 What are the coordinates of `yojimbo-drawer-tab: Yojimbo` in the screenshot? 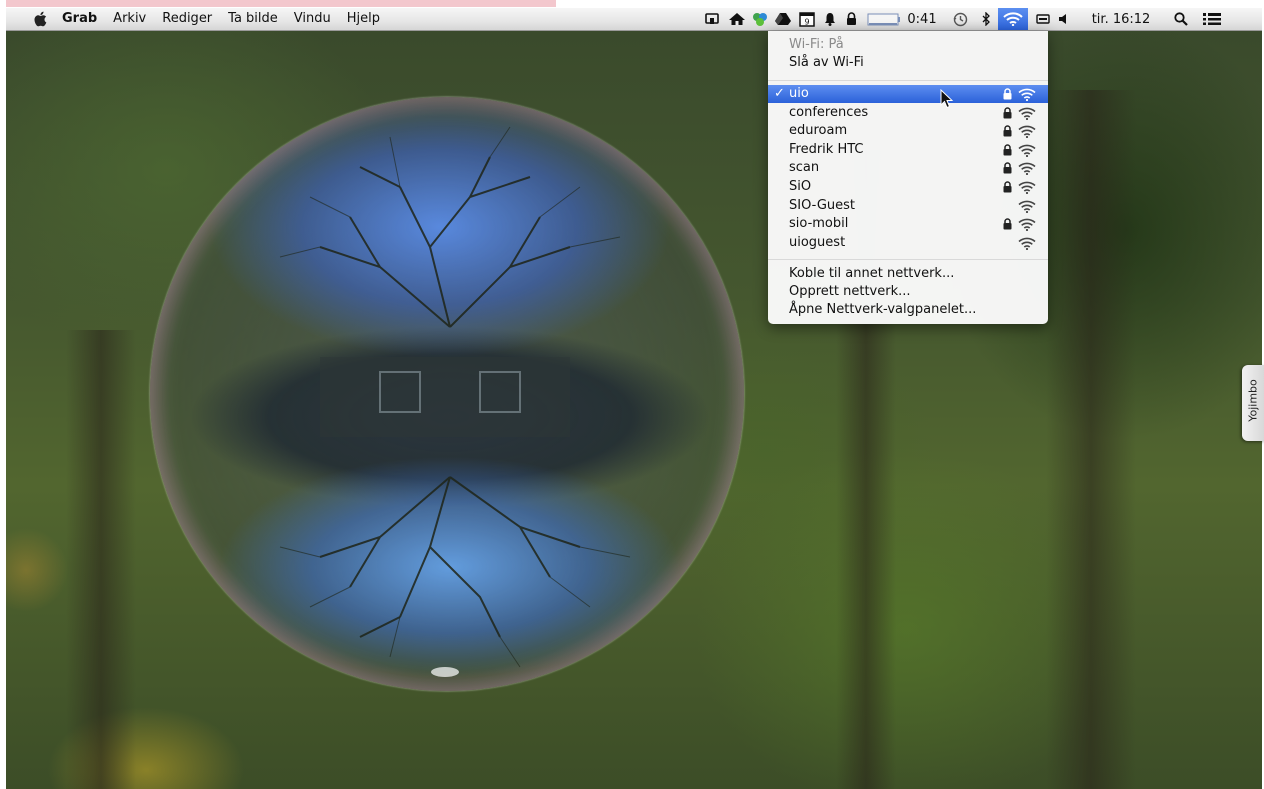 It's located at (1253, 403).